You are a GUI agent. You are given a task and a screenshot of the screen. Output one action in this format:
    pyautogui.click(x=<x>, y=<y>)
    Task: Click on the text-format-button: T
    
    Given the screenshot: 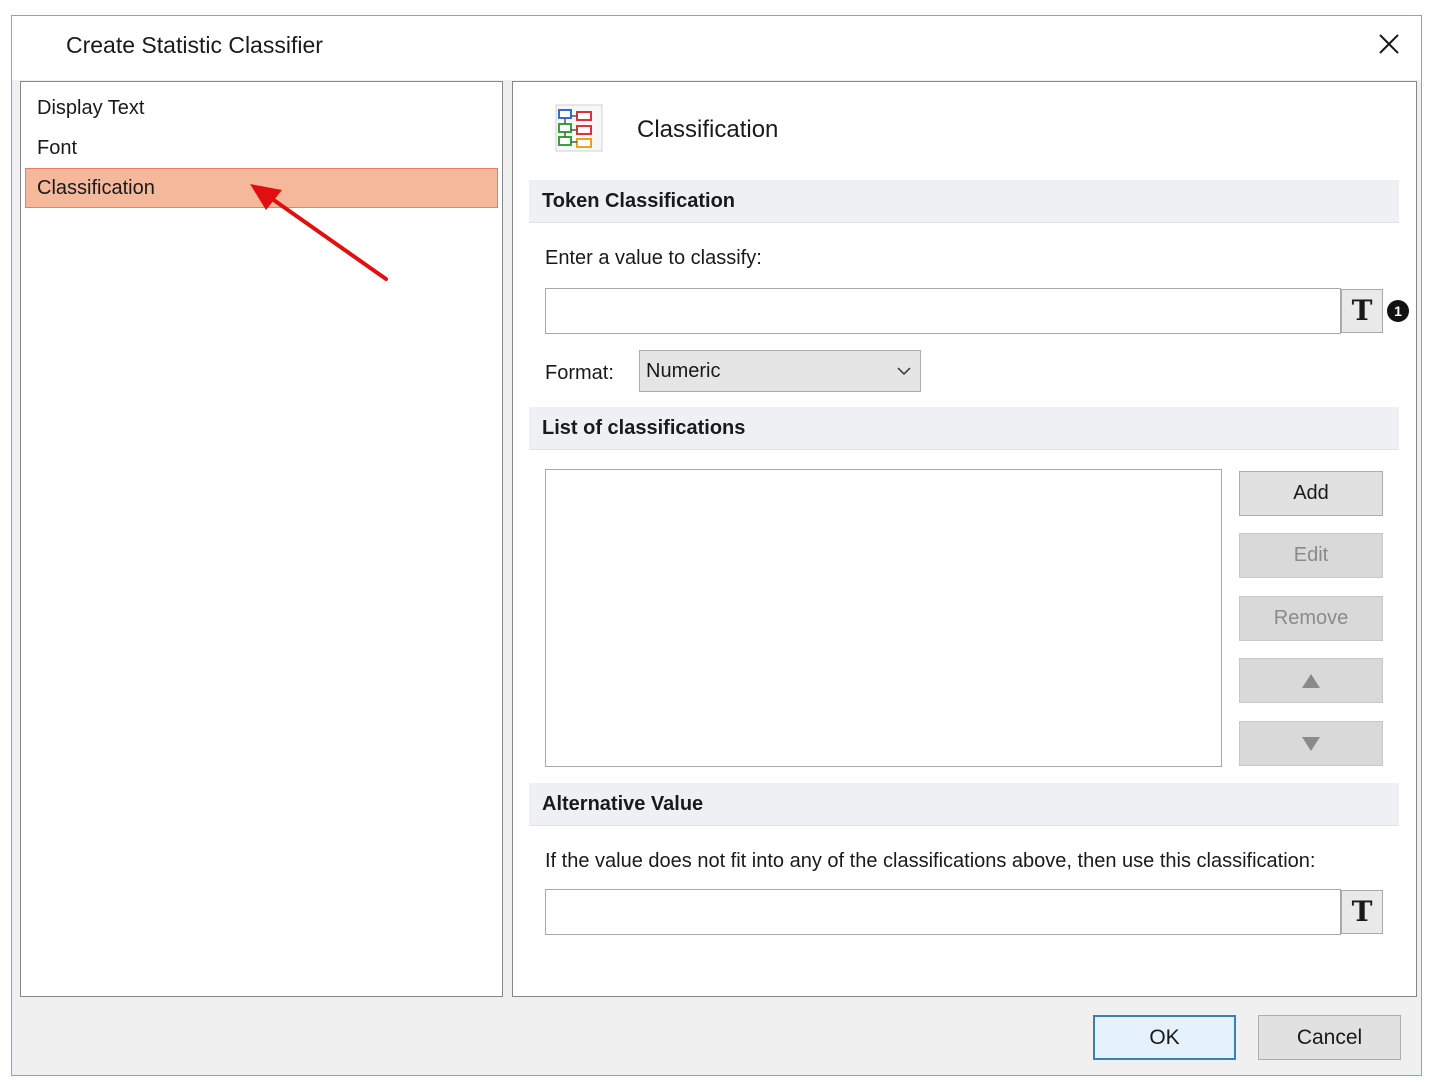 What is the action you would take?
    pyautogui.click(x=1362, y=311)
    